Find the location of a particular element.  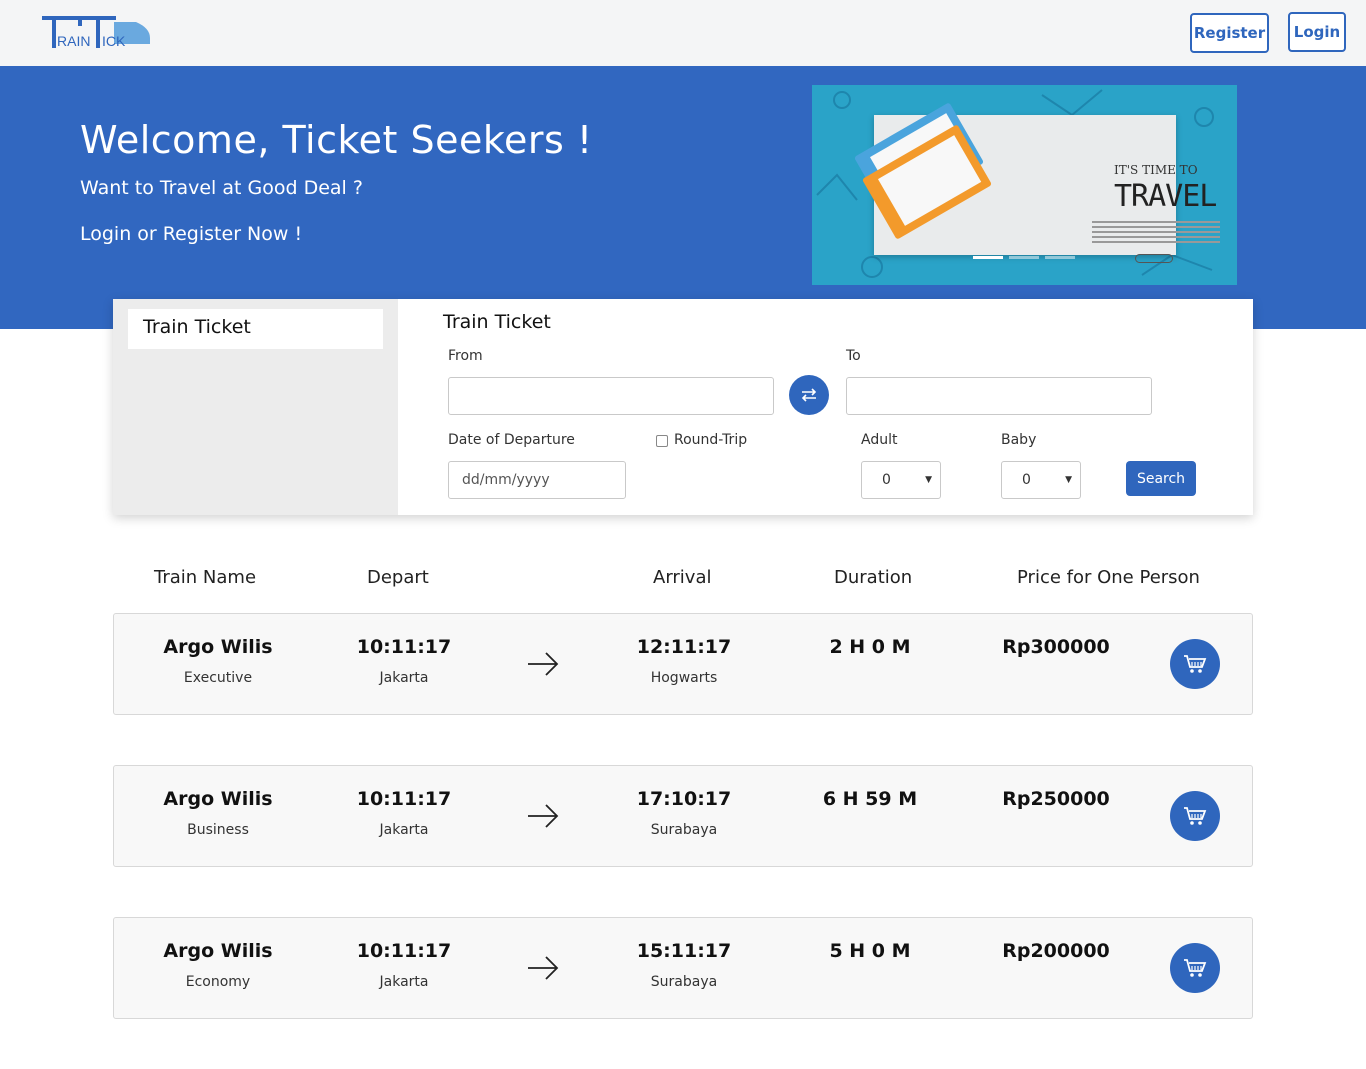

header-duration: Duration is located at coordinates (873, 577).